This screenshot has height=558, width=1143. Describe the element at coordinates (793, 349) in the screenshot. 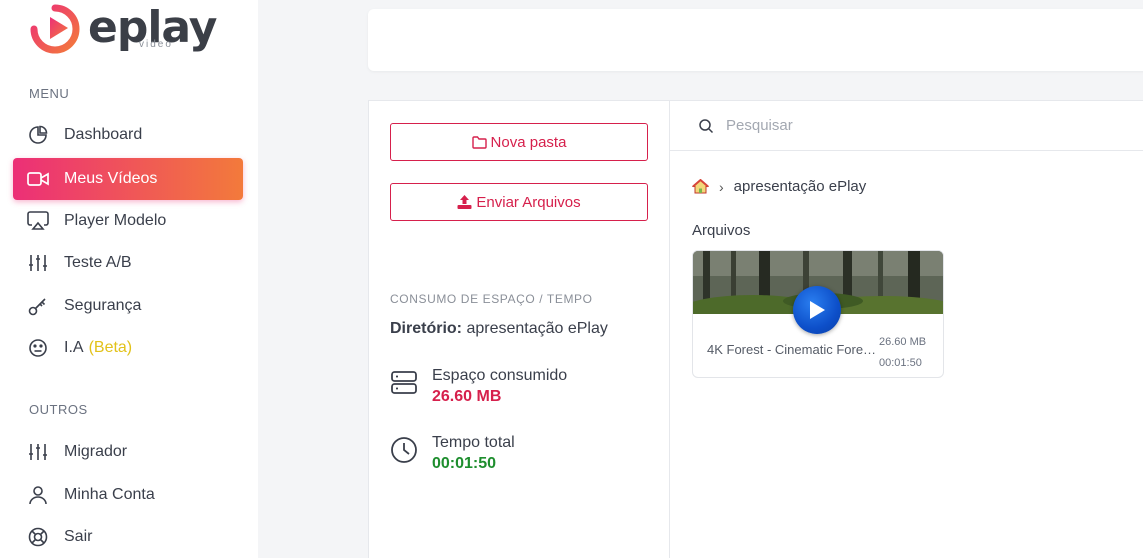

I see `video-title: 4K Forest - Cinematic Forest Footage` at that location.